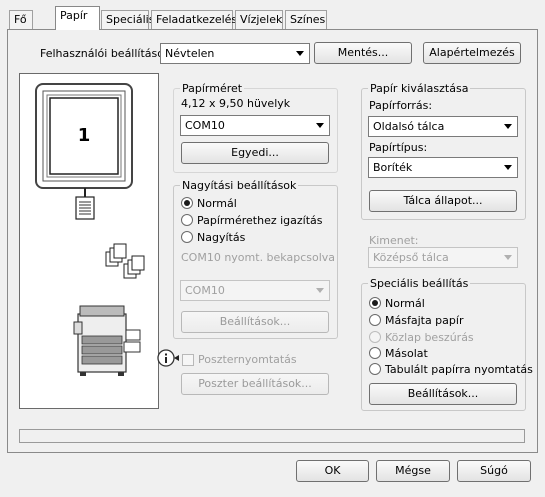  I want to click on user-settings-select: Névtelen, so click(235, 53).